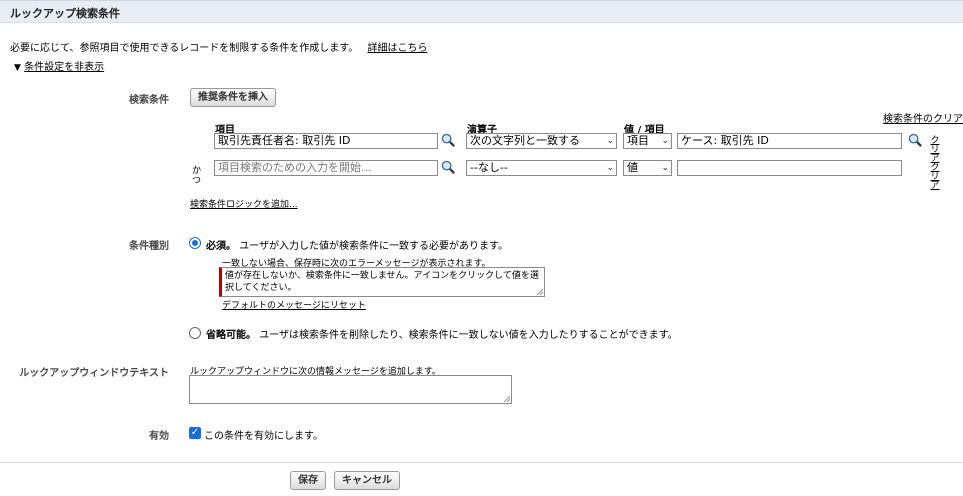  What do you see at coordinates (64, 67) in the screenshot?
I see `toggle-settings-label: 条件設定を非表示` at bounding box center [64, 67].